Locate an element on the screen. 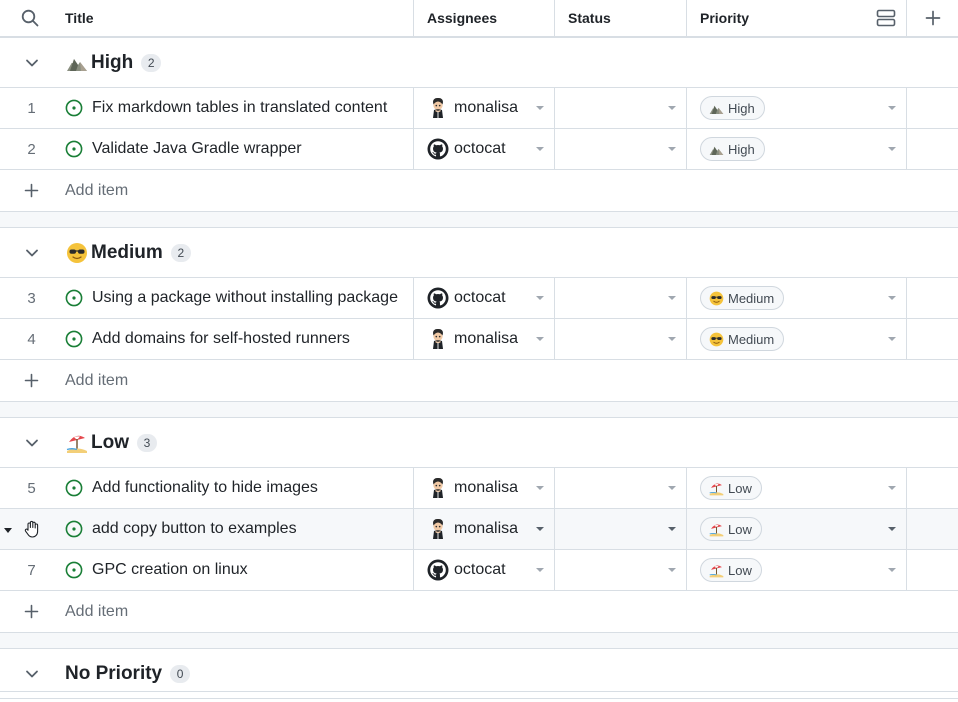 The height and width of the screenshot is (702, 958). priority-pill: Medium is located at coordinates (742, 339).